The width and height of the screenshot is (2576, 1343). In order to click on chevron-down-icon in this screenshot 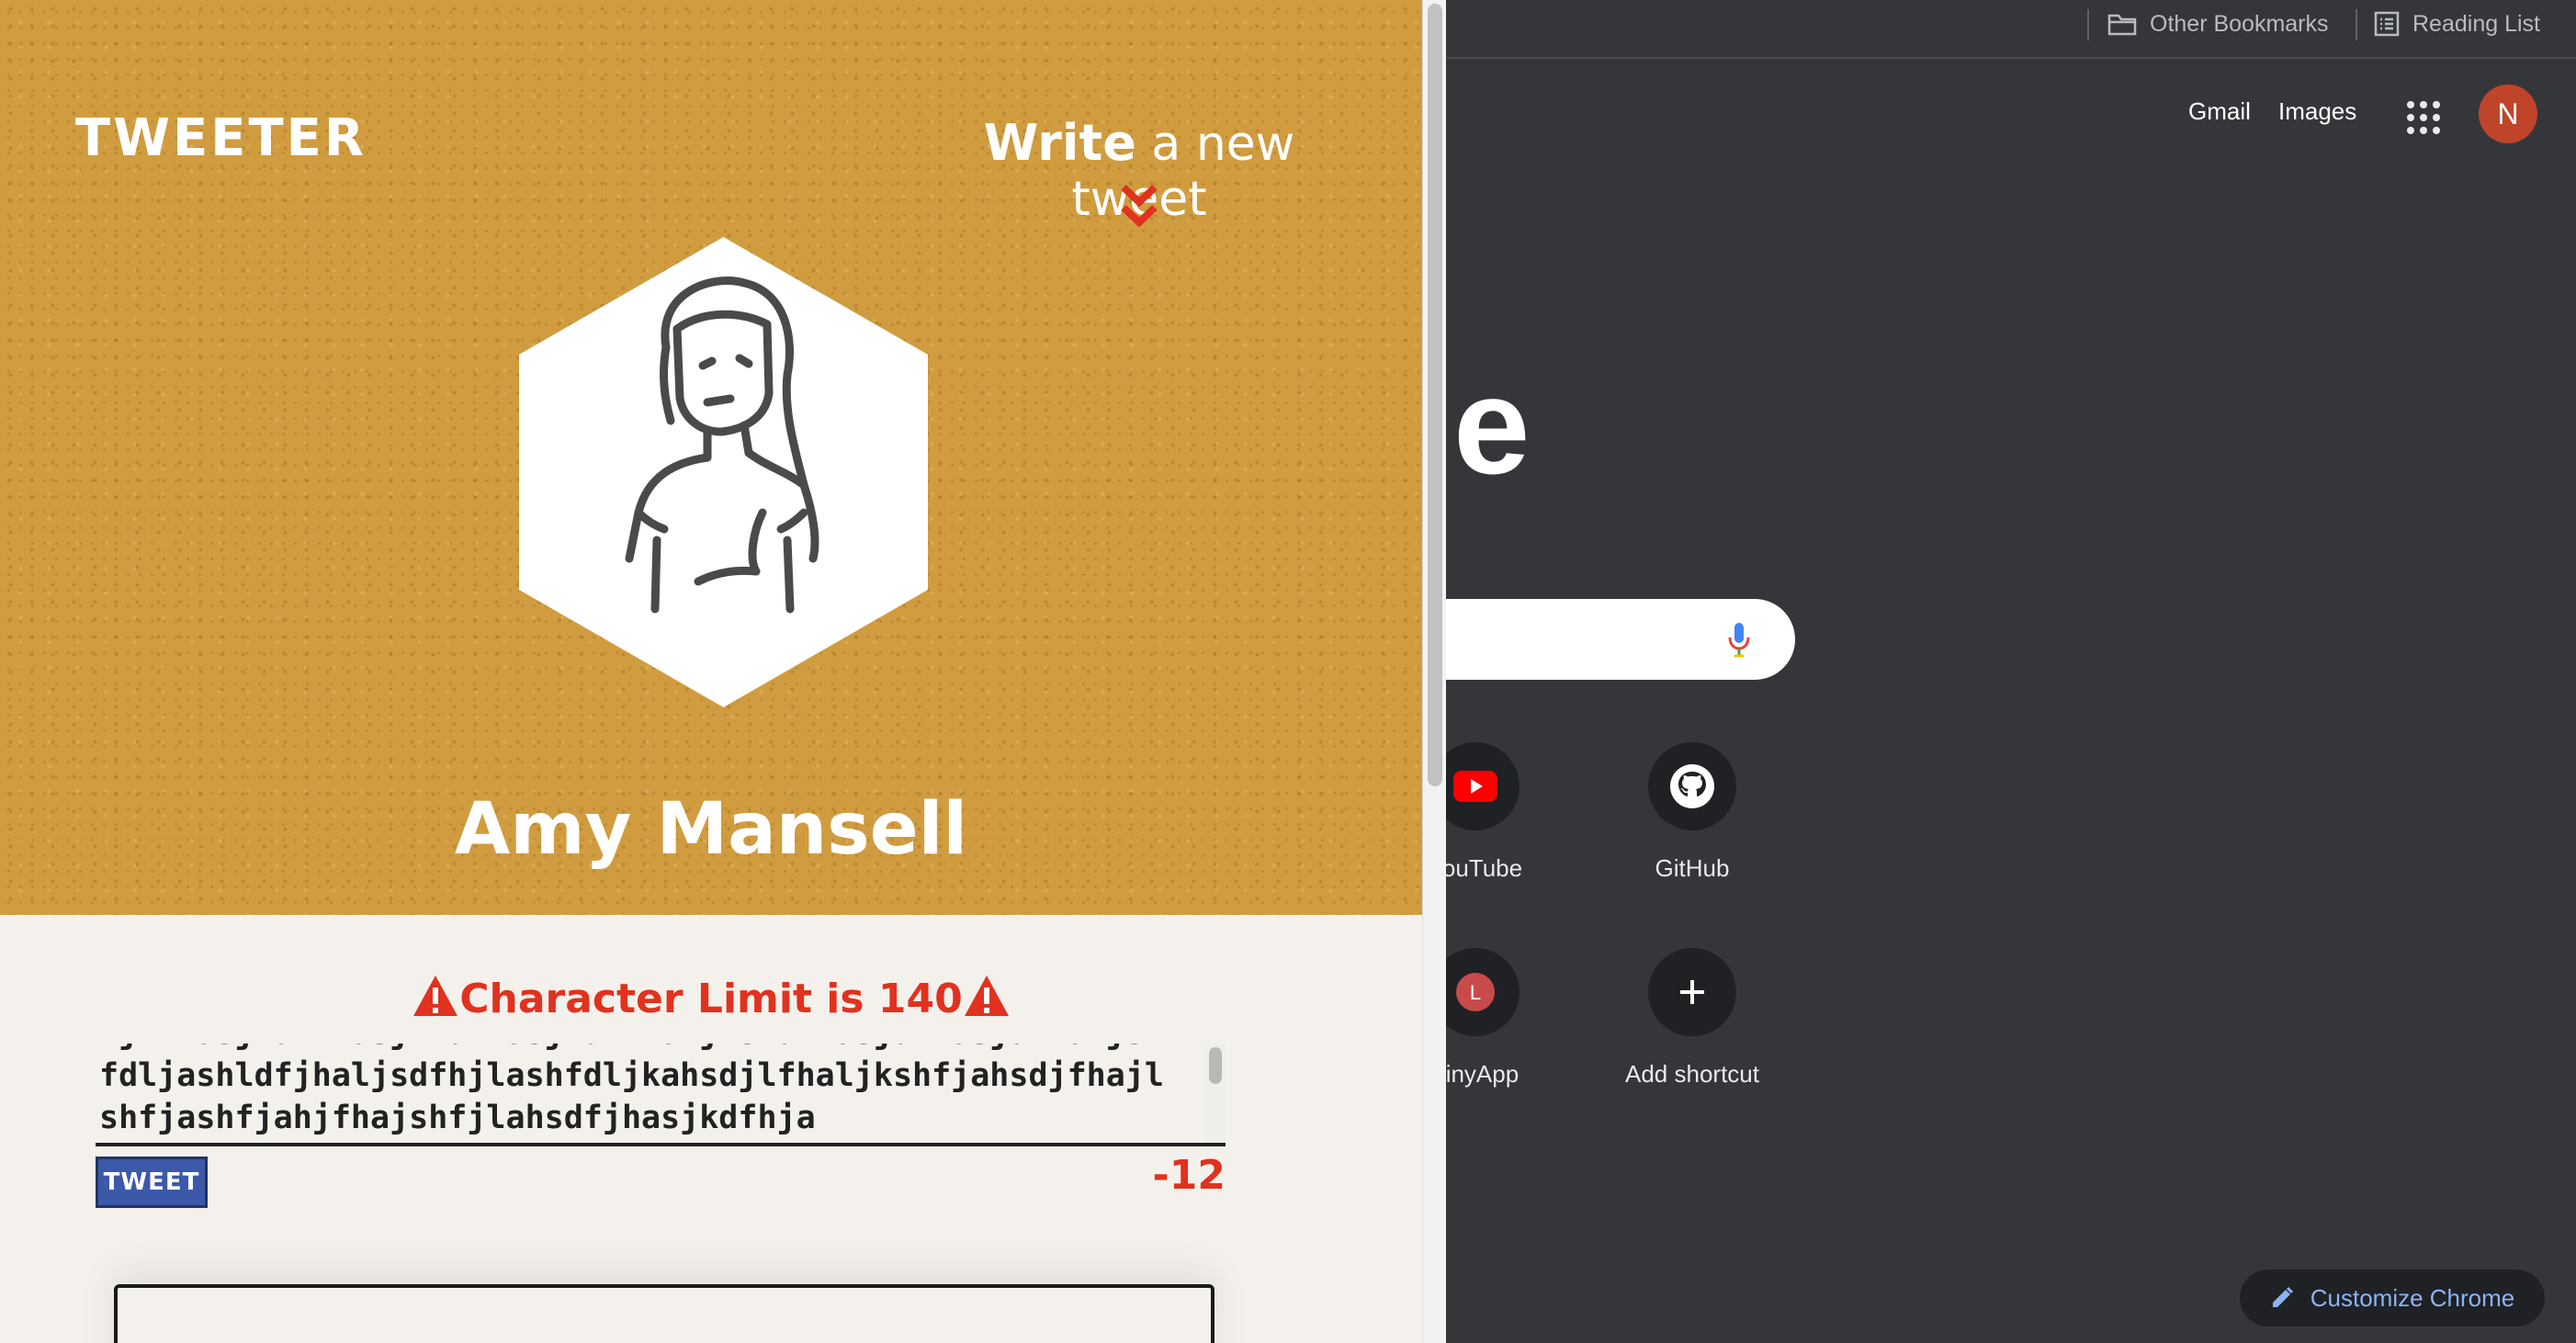, I will do `click(1139, 206)`.